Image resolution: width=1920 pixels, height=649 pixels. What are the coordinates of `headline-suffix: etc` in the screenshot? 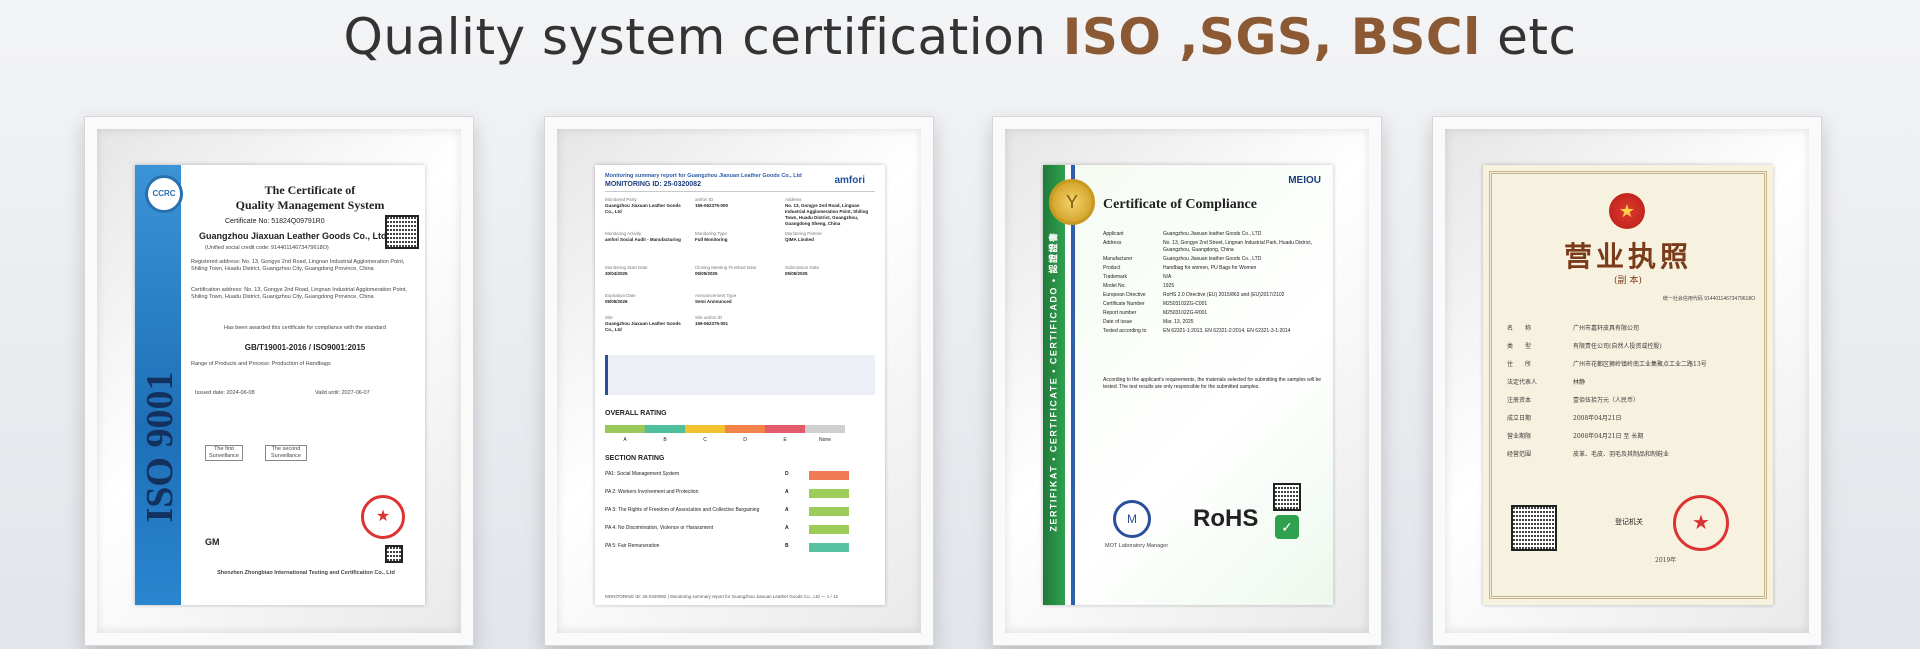 It's located at (1528, 37).